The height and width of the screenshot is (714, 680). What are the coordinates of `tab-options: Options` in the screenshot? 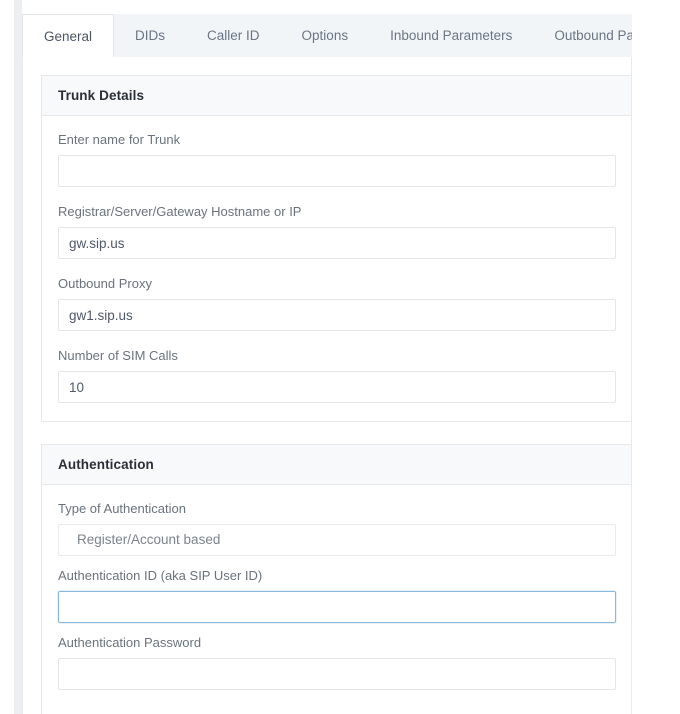 It's located at (325, 35).